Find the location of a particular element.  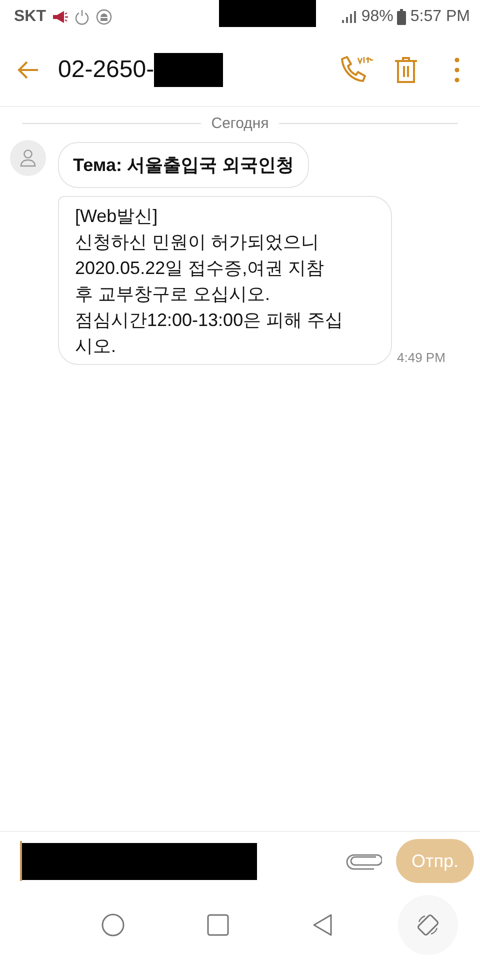

circle-icon is located at coordinates (112, 925).